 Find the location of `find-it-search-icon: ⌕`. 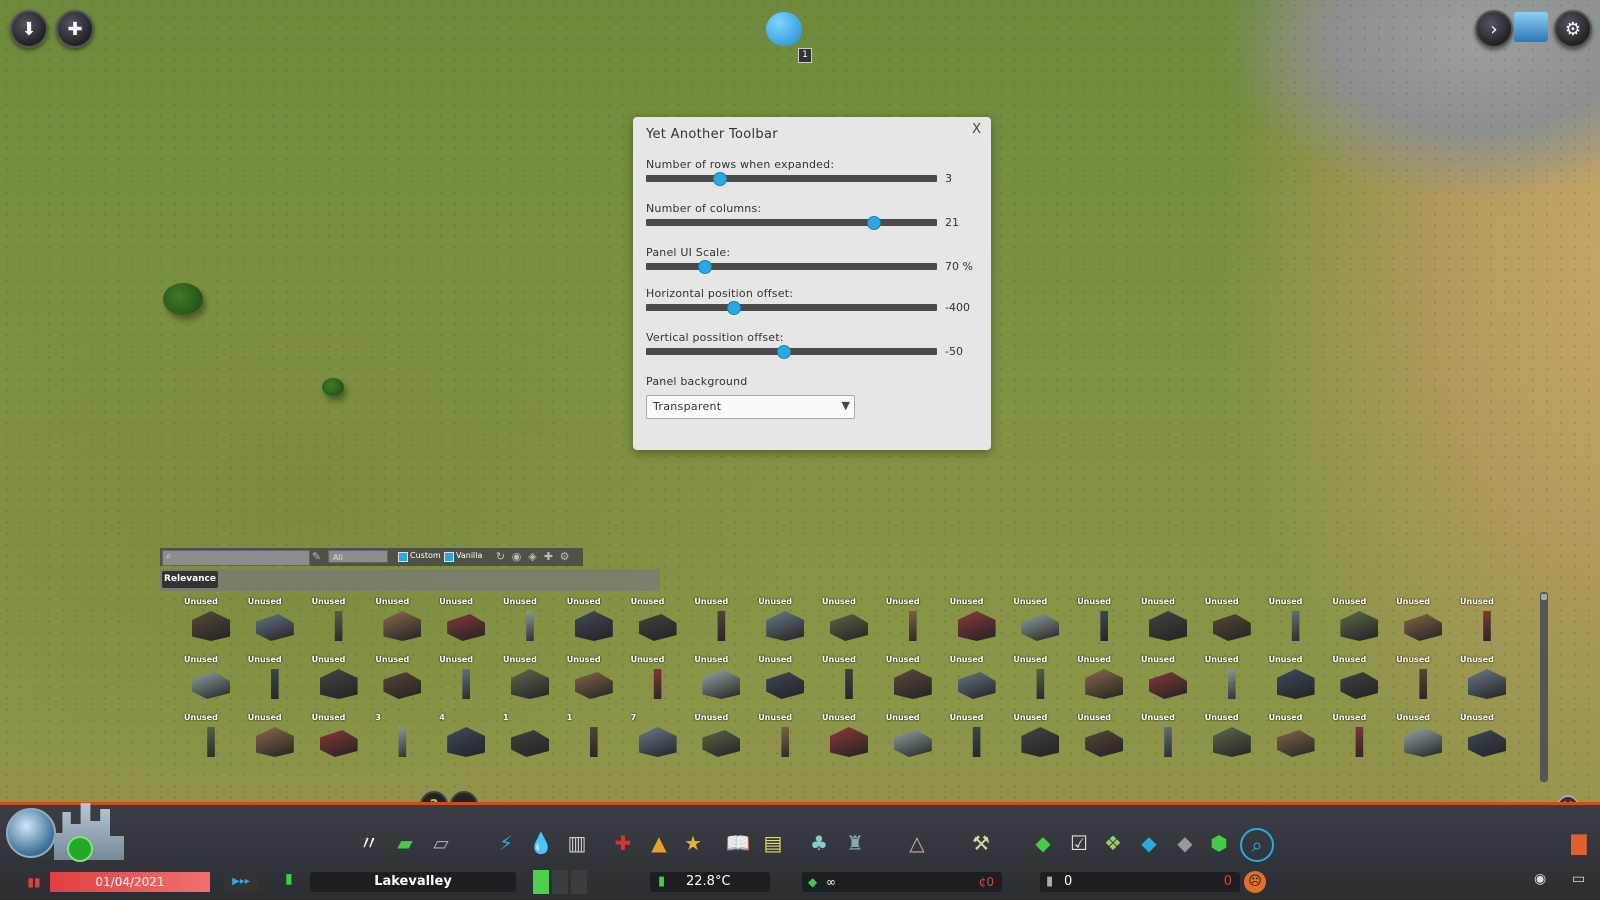

find-it-search-icon: ⌕ is located at coordinates (1257, 845).